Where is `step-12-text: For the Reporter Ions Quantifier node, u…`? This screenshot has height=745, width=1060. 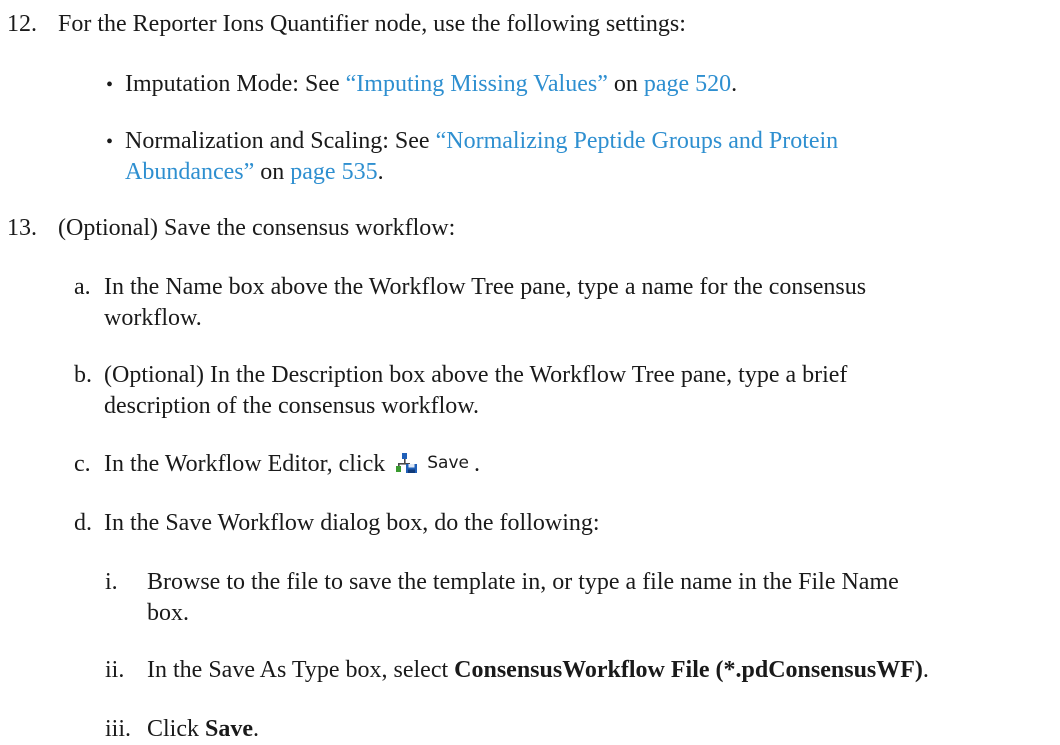 step-12-text: For the Reporter Ions Quantifier node, u… is located at coordinates (372, 24).